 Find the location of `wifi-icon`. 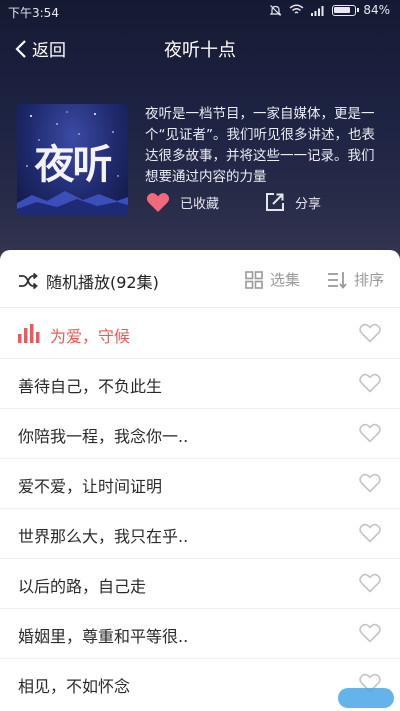

wifi-icon is located at coordinates (296, 9).